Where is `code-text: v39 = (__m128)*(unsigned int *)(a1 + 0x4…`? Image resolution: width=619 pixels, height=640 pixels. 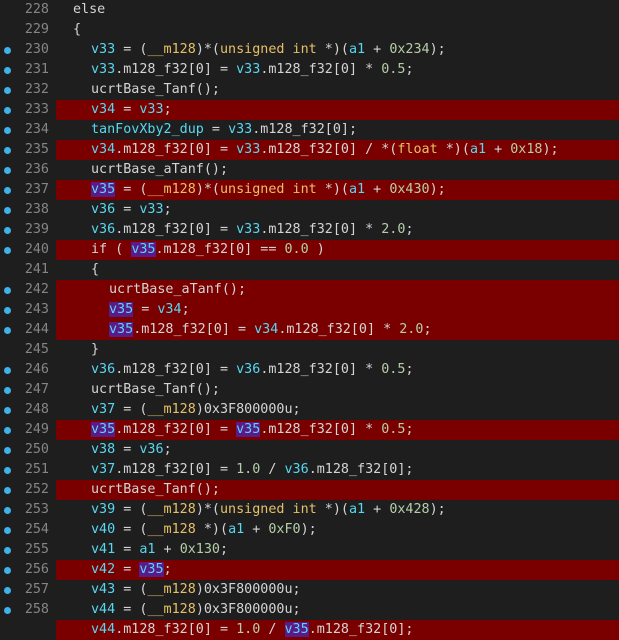 code-text: v39 = (__m128)*(unsigned int *)(a1 + 0x4… is located at coordinates (268, 510).